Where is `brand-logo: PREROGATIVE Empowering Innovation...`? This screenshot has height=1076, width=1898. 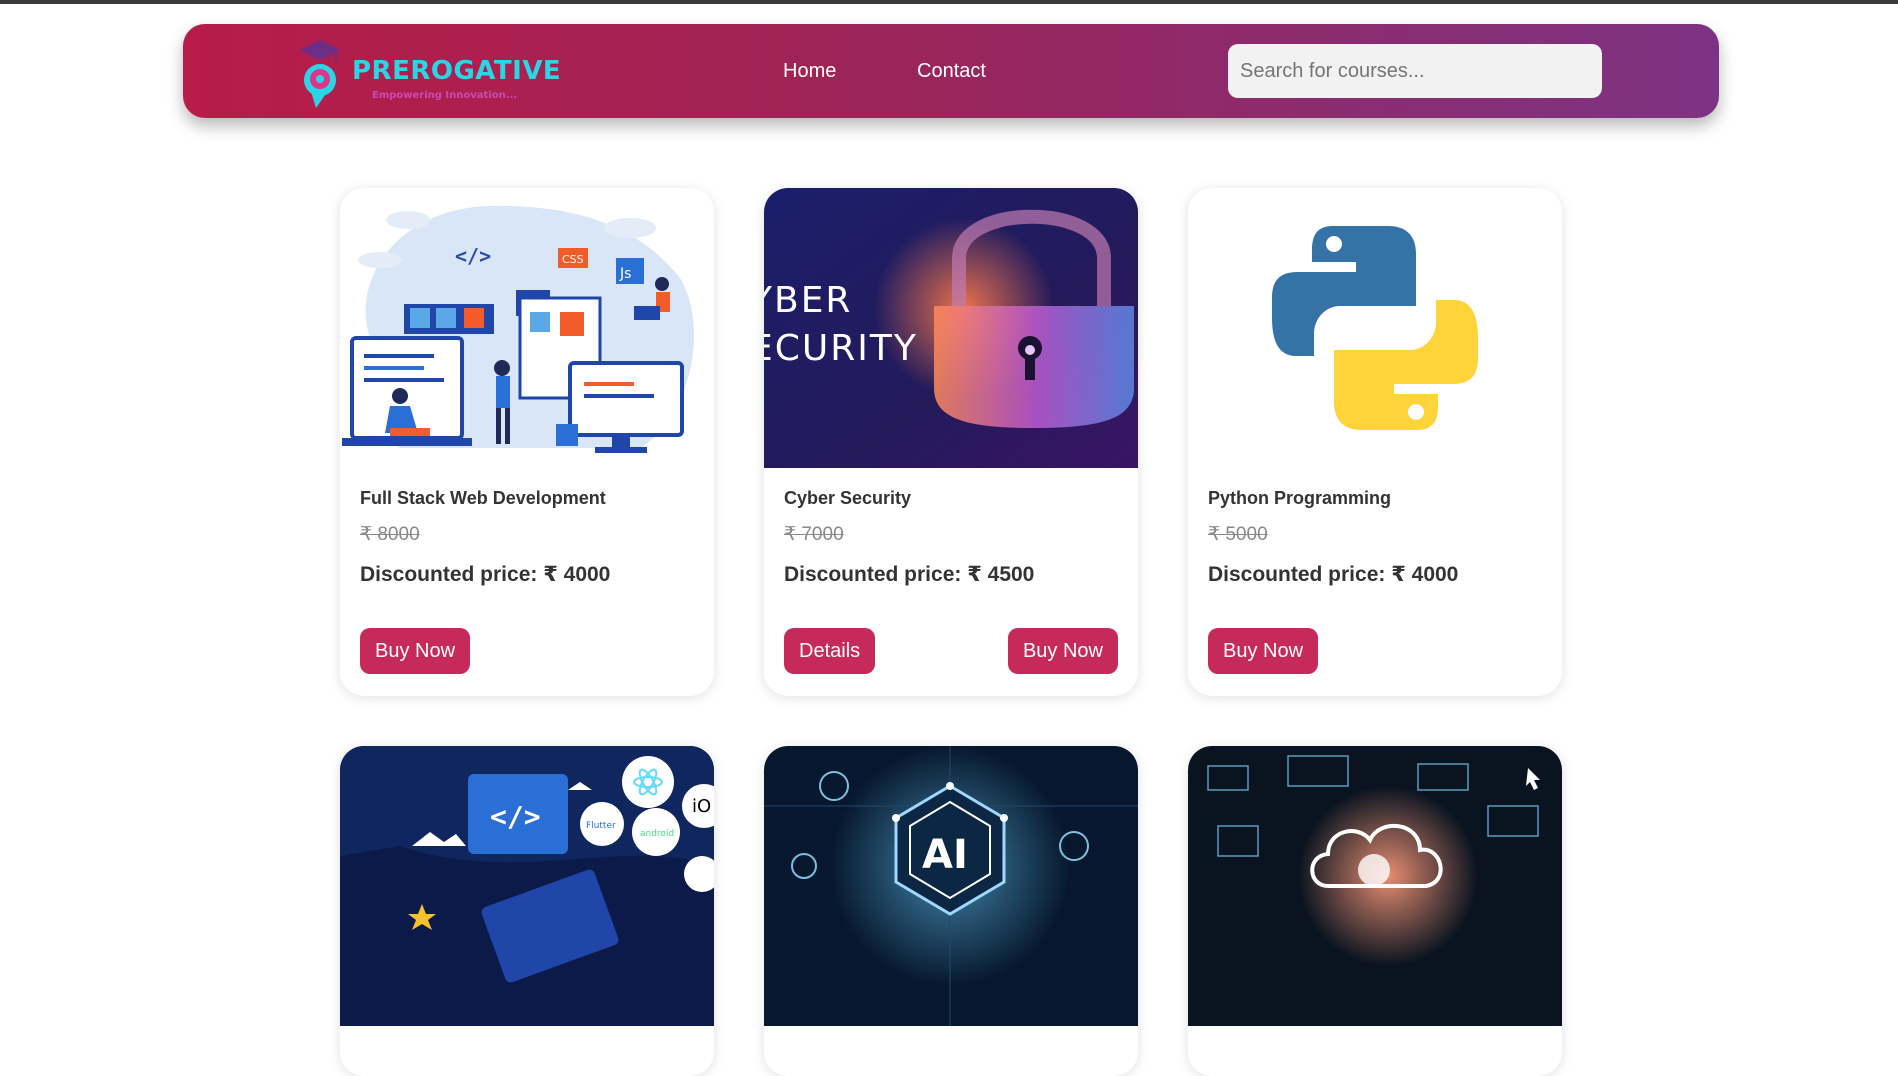 brand-logo: PREROGATIVE Empowering Innovation... is located at coordinates (428, 72).